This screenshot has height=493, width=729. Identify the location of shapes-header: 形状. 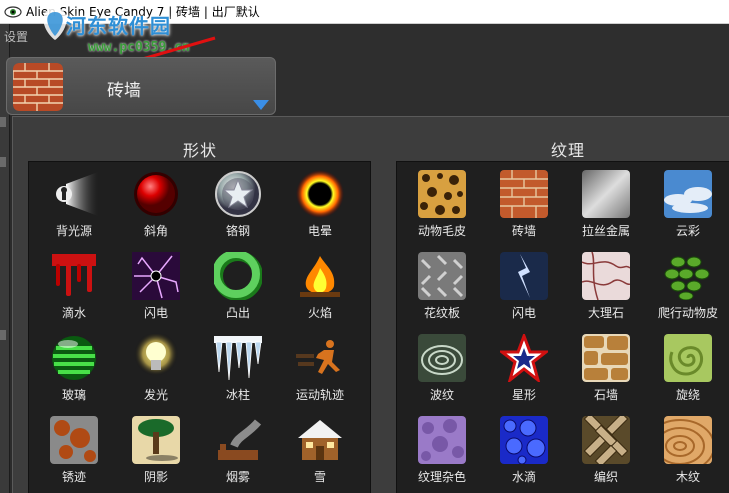
(200, 151).